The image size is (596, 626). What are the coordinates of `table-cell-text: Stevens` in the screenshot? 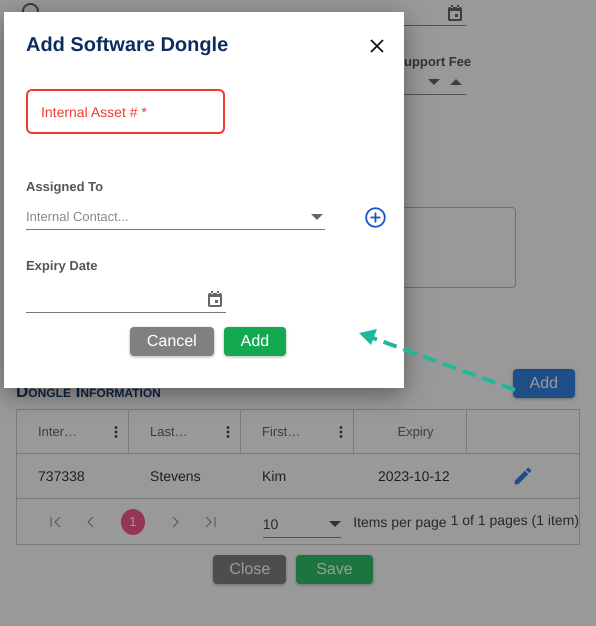 It's located at (175, 476).